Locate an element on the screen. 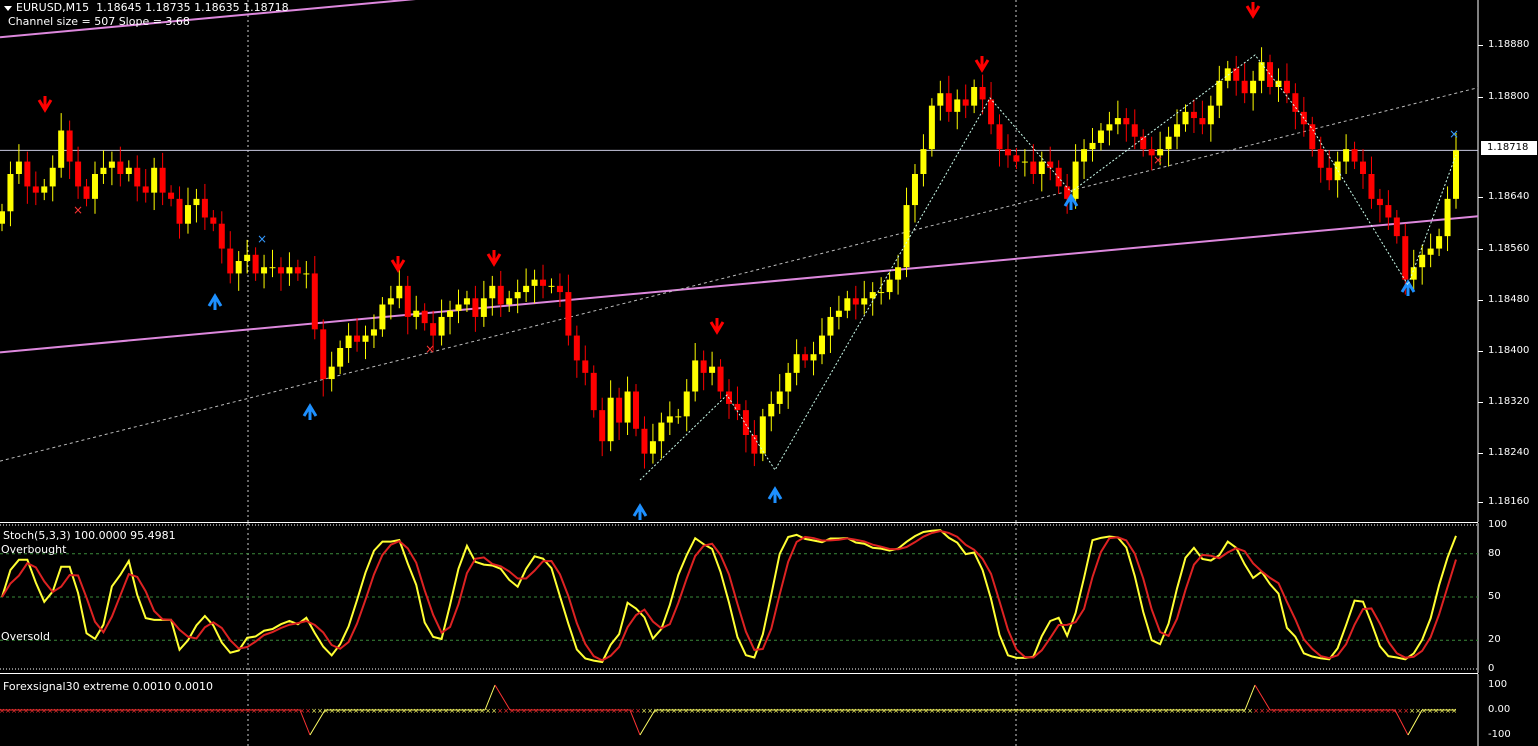 The height and width of the screenshot is (746, 1538). collapse-triangle-icon is located at coordinates (8, 8).